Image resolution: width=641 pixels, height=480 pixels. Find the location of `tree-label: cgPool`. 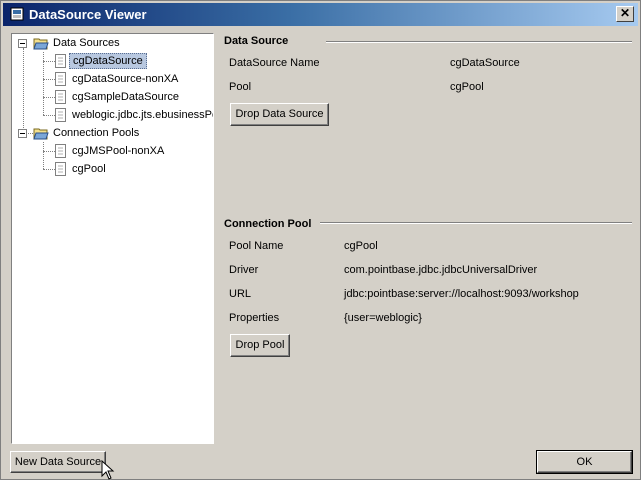

tree-label: cgPool is located at coordinates (89, 169).